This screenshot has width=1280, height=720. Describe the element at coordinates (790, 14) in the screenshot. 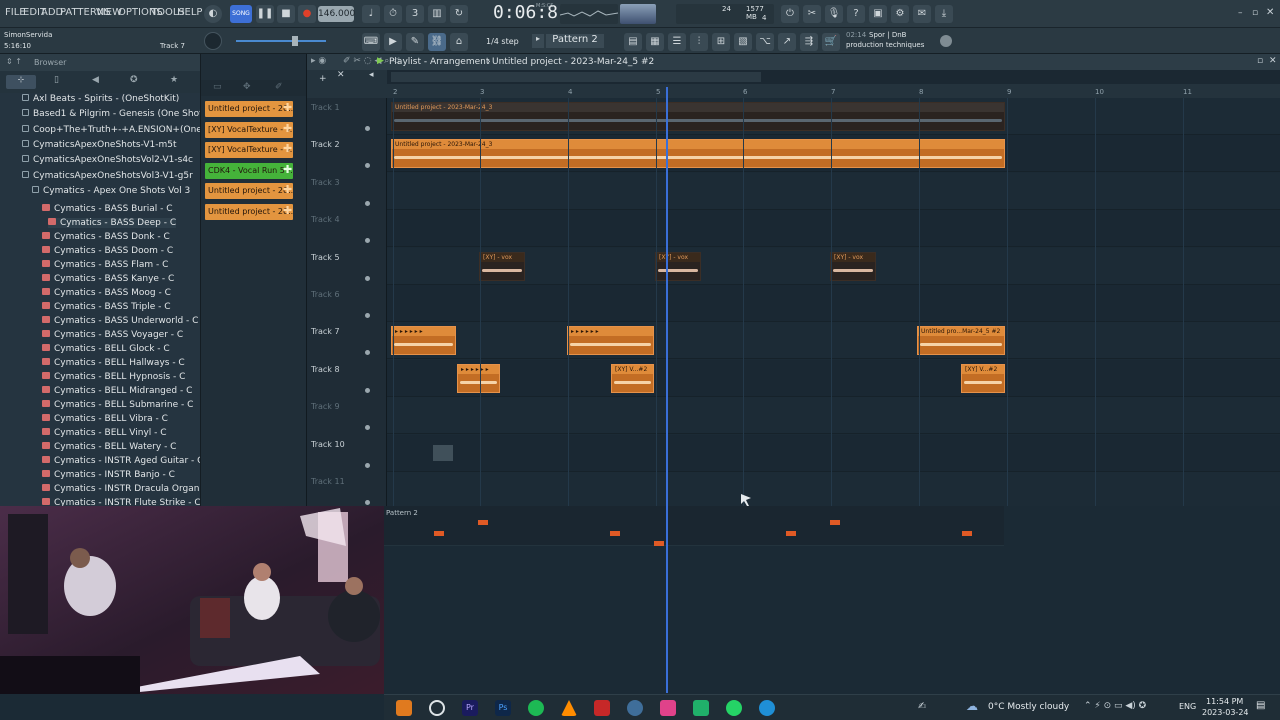

I see `reset-icon: ⏻` at that location.